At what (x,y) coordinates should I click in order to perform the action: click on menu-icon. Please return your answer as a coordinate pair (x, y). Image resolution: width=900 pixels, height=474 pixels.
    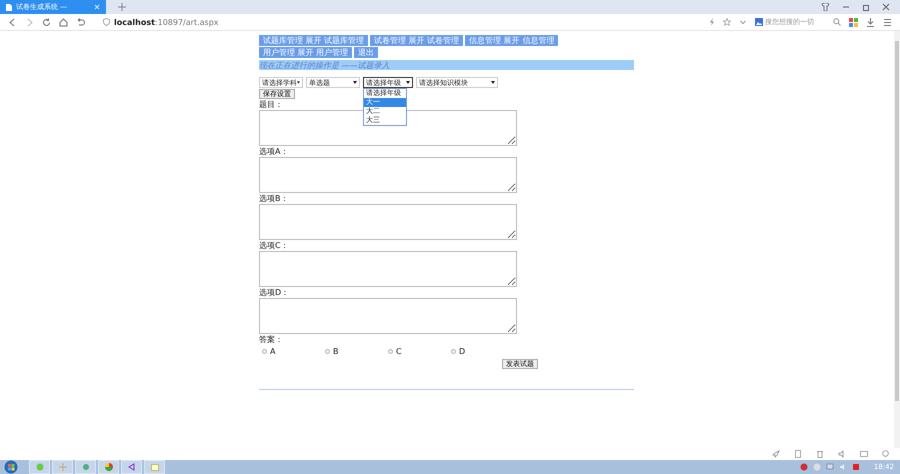
    Looking at the image, I should click on (887, 22).